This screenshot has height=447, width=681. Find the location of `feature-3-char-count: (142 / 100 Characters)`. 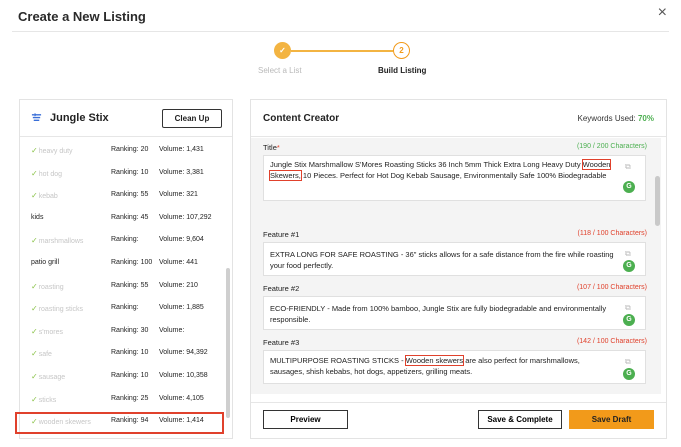

feature-3-char-count: (142 / 100 Characters) is located at coordinates (611, 341).